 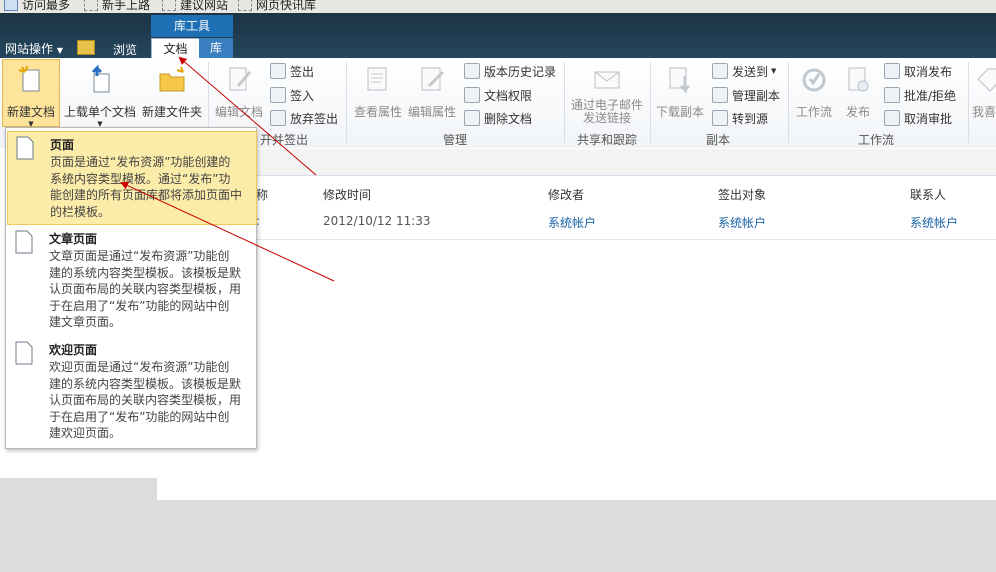 What do you see at coordinates (175, 49) in the screenshot?
I see `tab-documents: 文档` at bounding box center [175, 49].